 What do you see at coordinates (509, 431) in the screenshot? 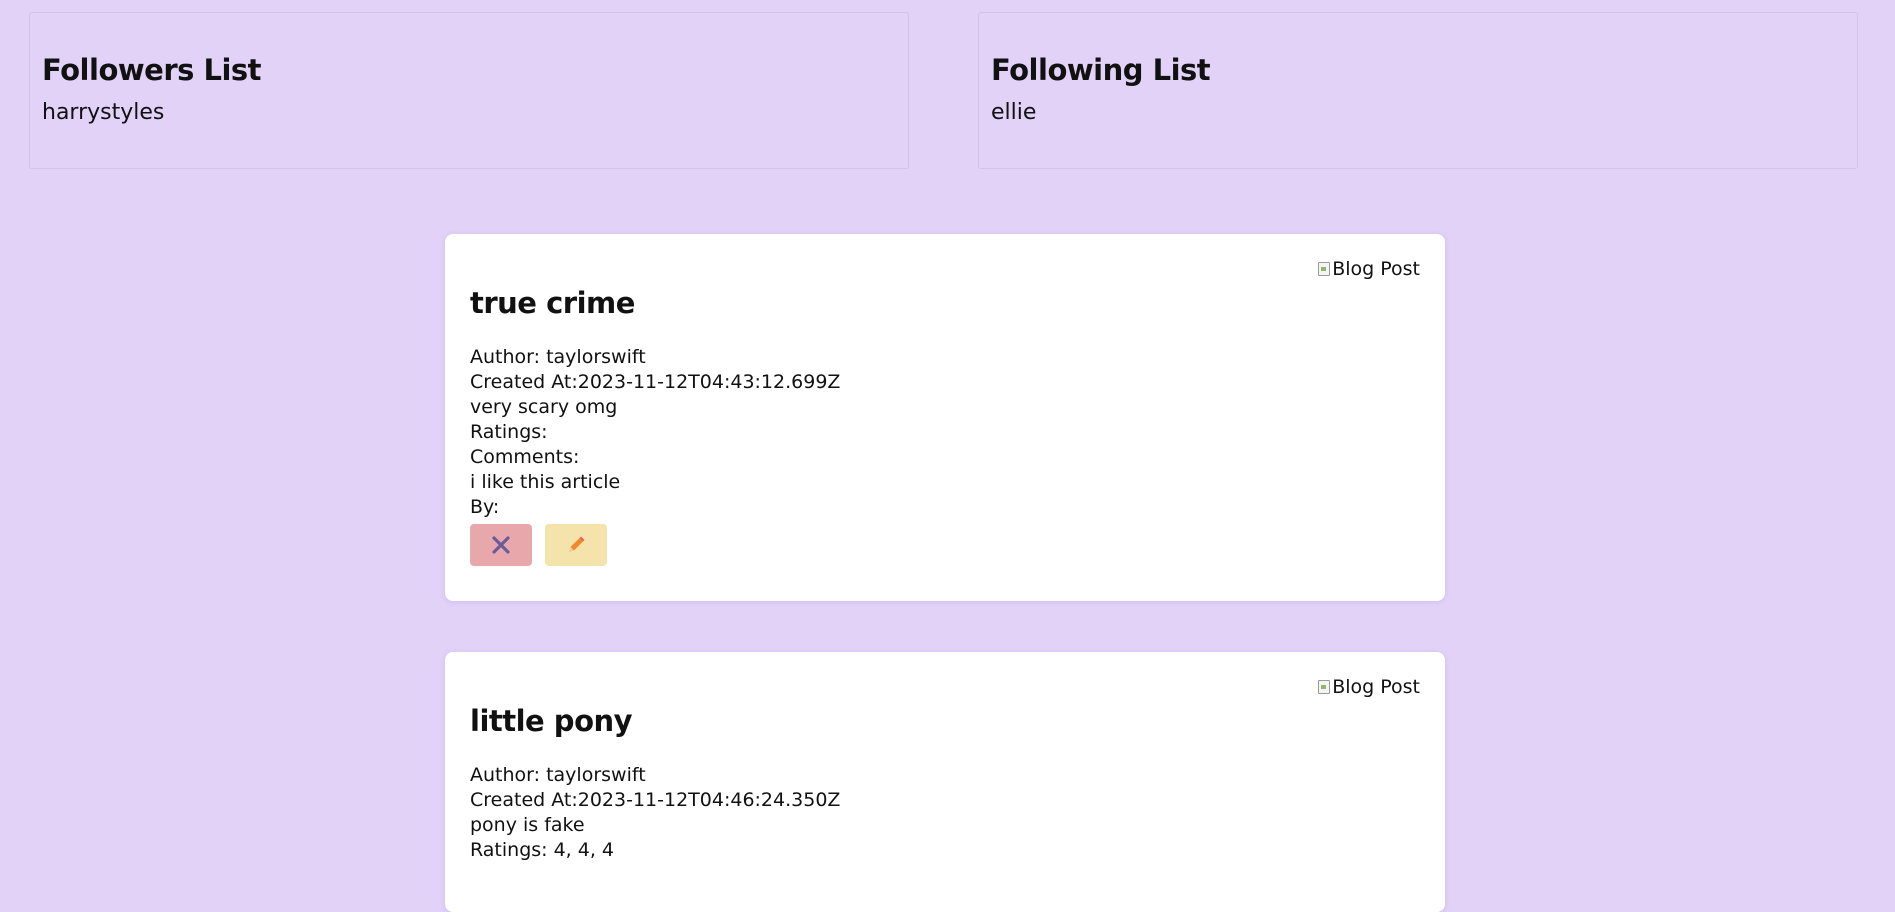
I see `post-ratings: Ratings:` at bounding box center [509, 431].